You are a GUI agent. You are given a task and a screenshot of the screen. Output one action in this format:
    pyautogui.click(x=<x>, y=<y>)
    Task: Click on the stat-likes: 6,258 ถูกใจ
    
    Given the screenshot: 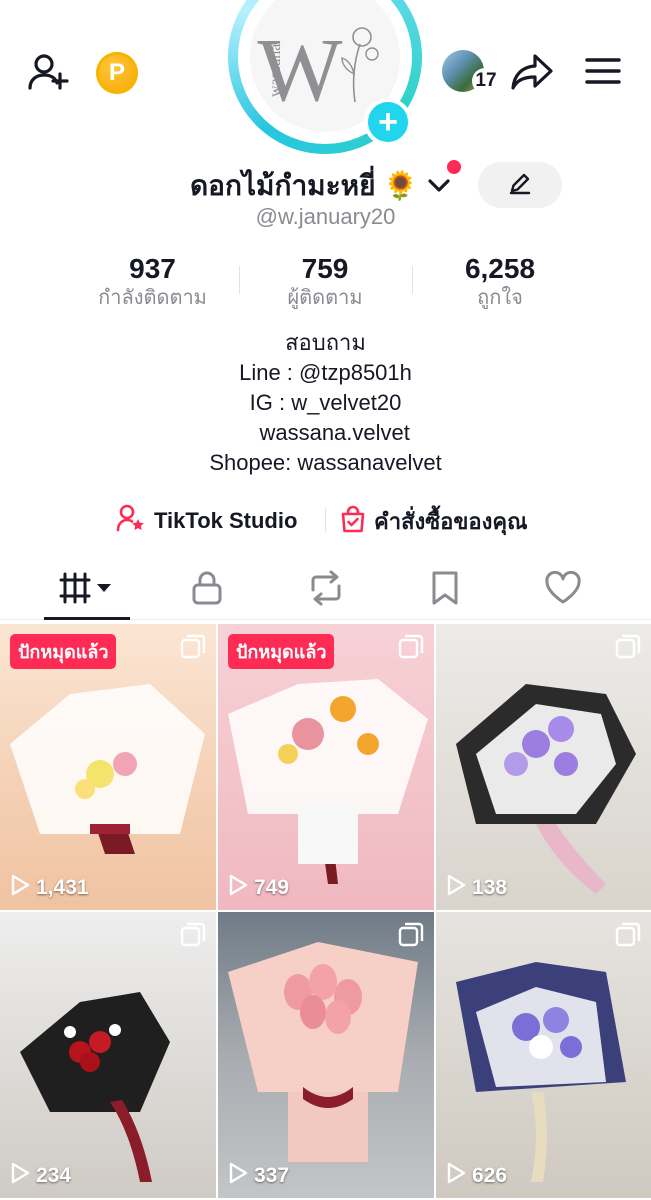 What is the action you would take?
    pyautogui.click(x=500, y=281)
    